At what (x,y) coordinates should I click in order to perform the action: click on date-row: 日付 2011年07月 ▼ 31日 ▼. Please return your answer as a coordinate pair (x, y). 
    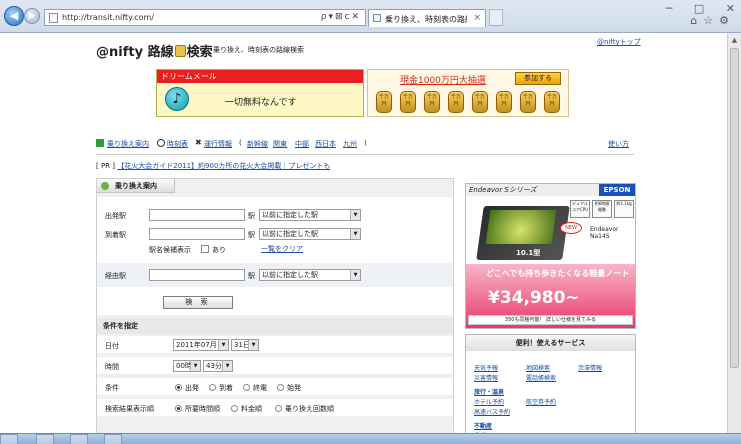
    Looking at the image, I should click on (275, 345).